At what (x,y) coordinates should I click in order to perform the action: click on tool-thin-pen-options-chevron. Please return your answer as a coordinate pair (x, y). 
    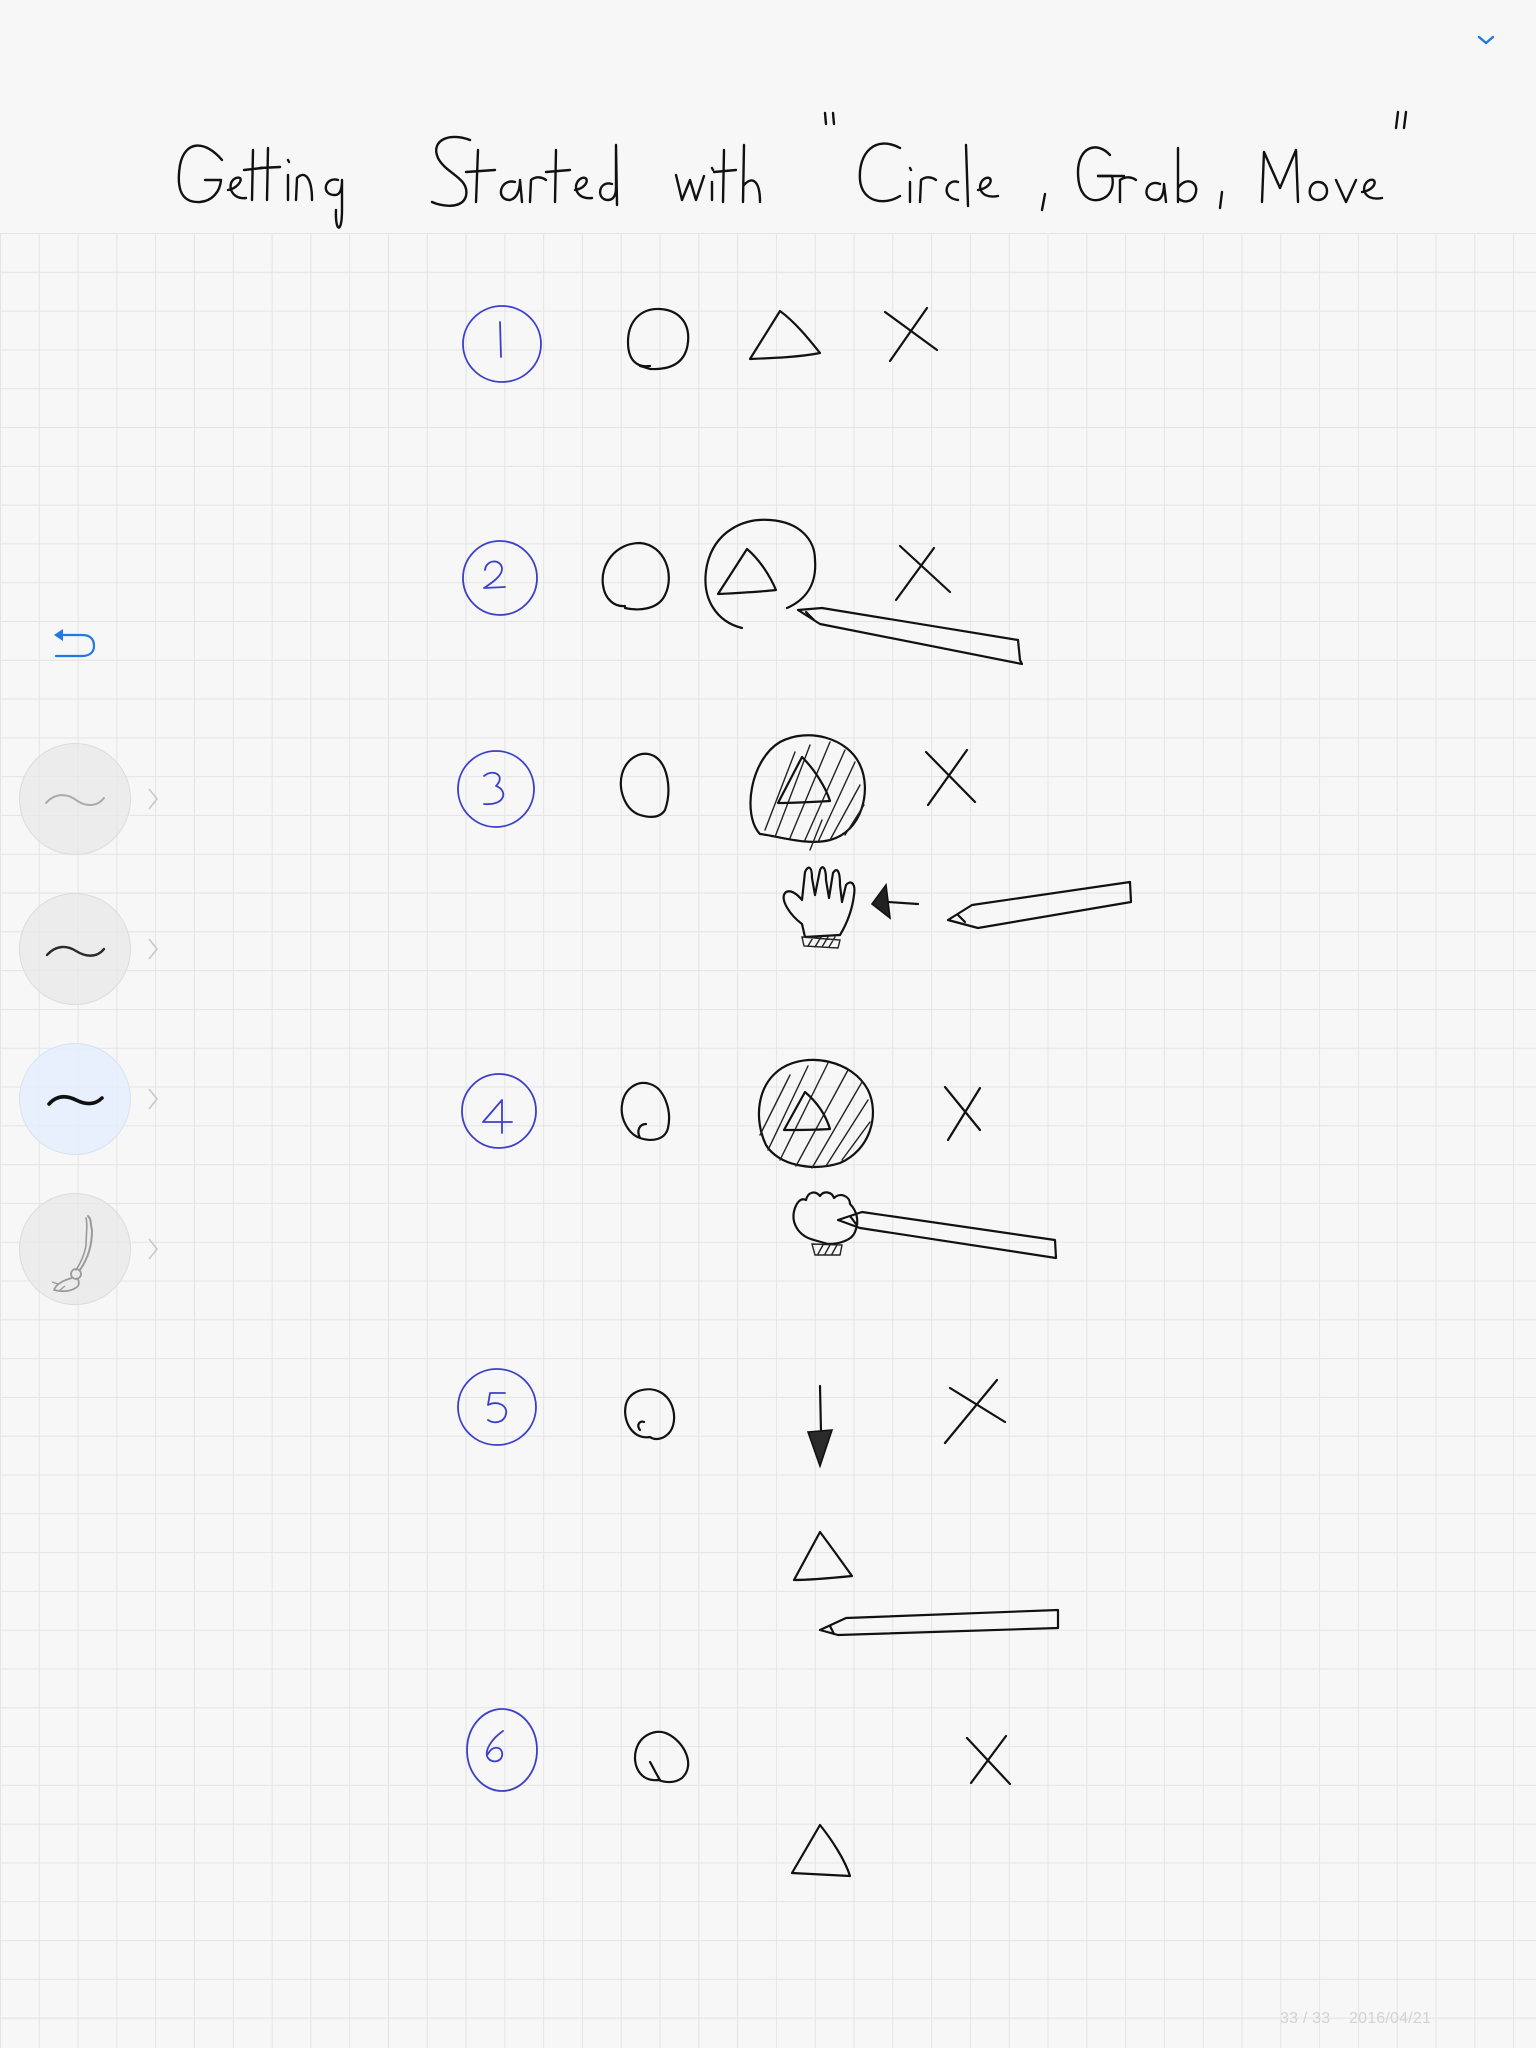
    Looking at the image, I should click on (153, 799).